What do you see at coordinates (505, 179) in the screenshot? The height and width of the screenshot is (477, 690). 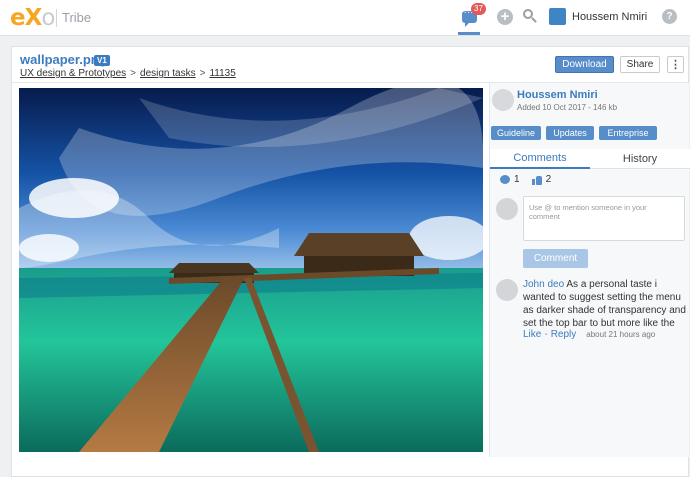 I see `comment-bubble-icon` at bounding box center [505, 179].